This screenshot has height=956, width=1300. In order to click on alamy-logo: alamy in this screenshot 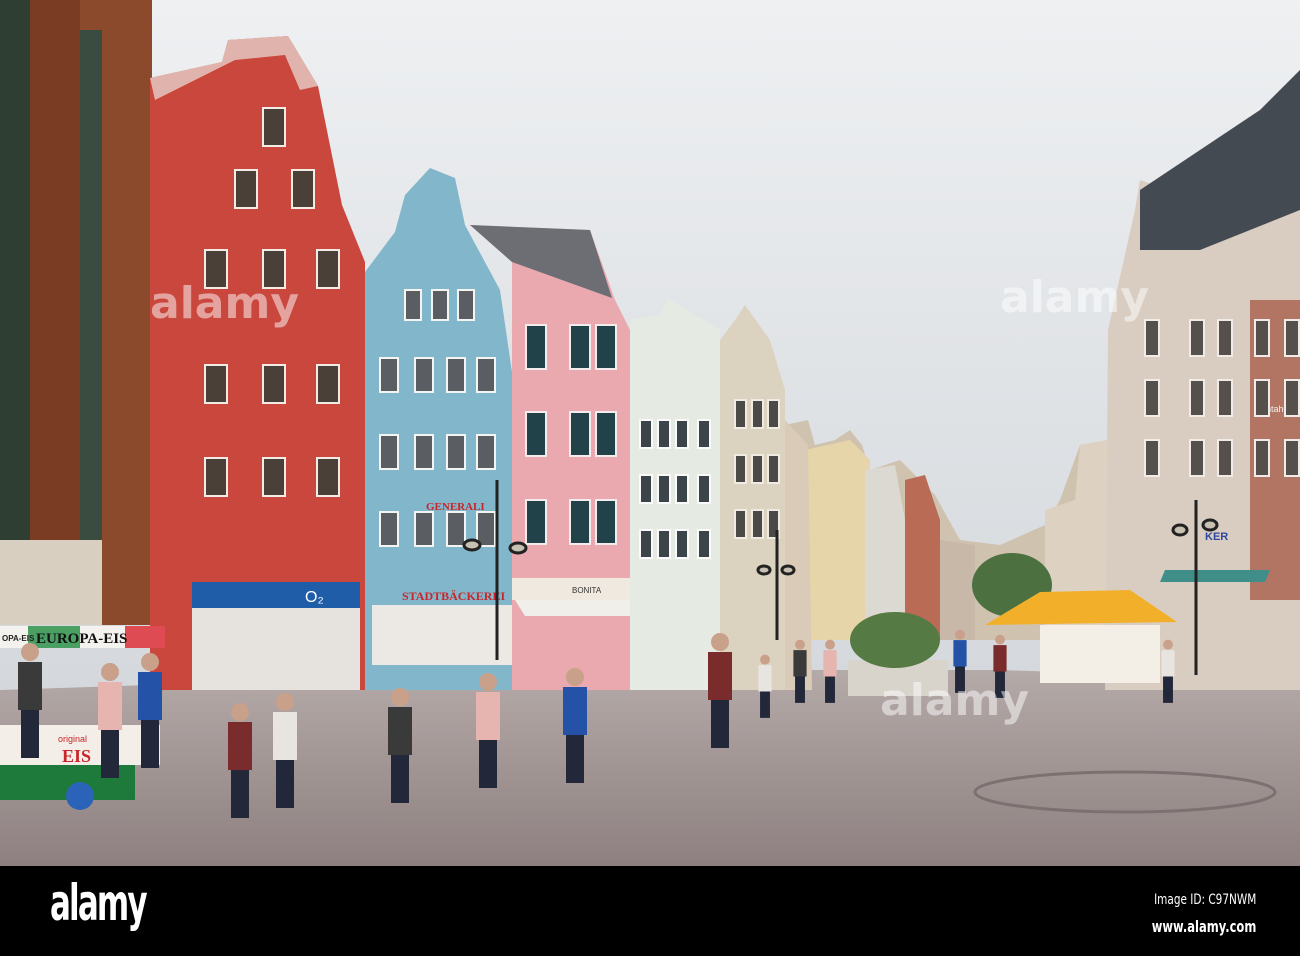, I will do `click(99, 903)`.